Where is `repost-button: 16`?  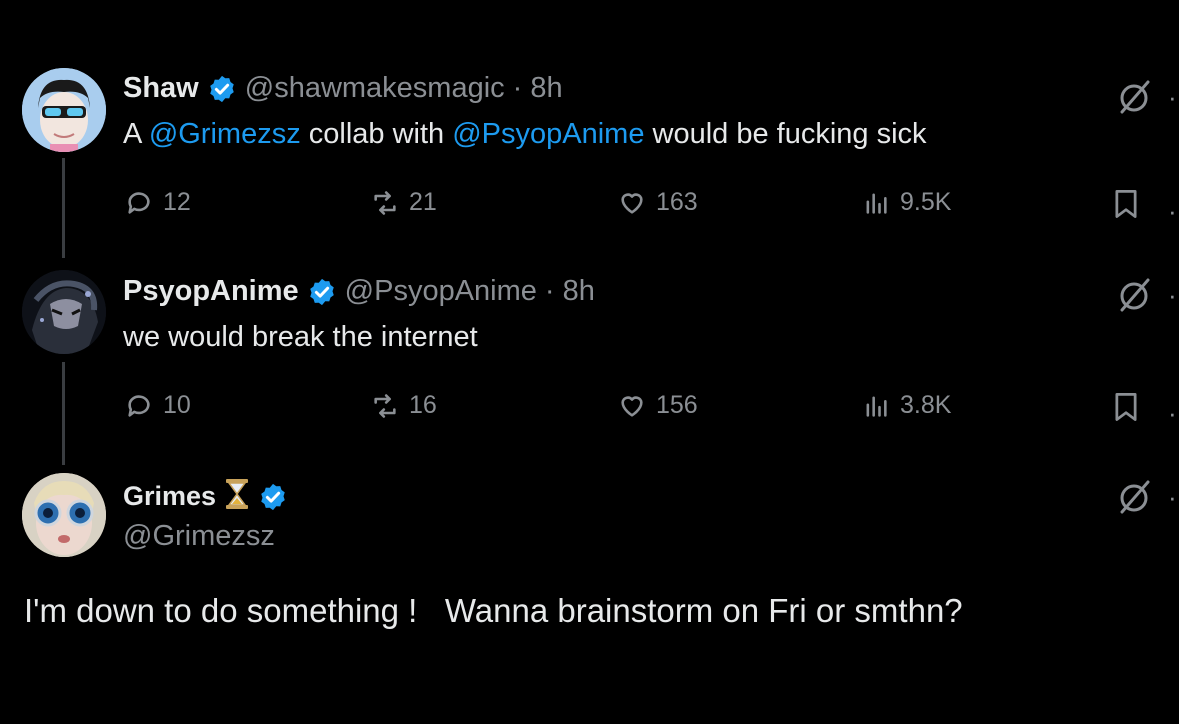 repost-button: 16 is located at coordinates (404, 405).